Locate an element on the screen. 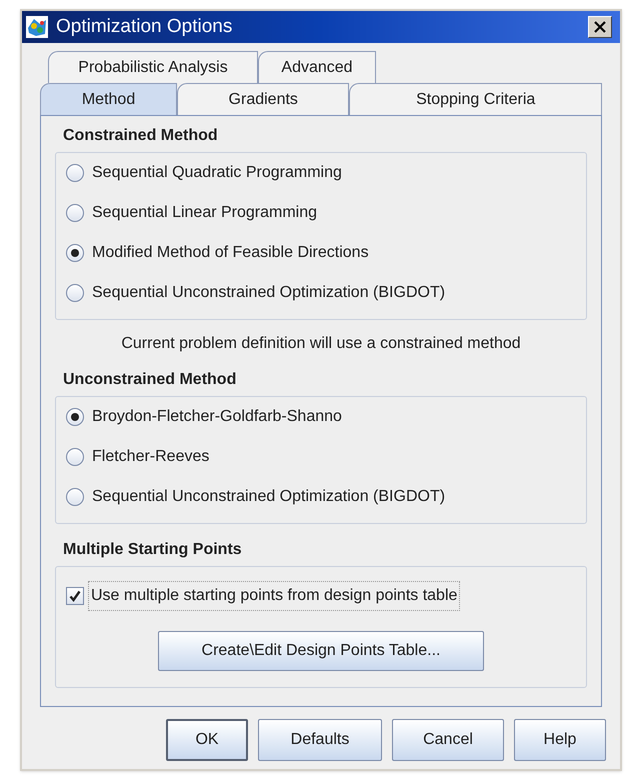 The width and height of the screenshot is (626, 776). close-icon is located at coordinates (600, 27).